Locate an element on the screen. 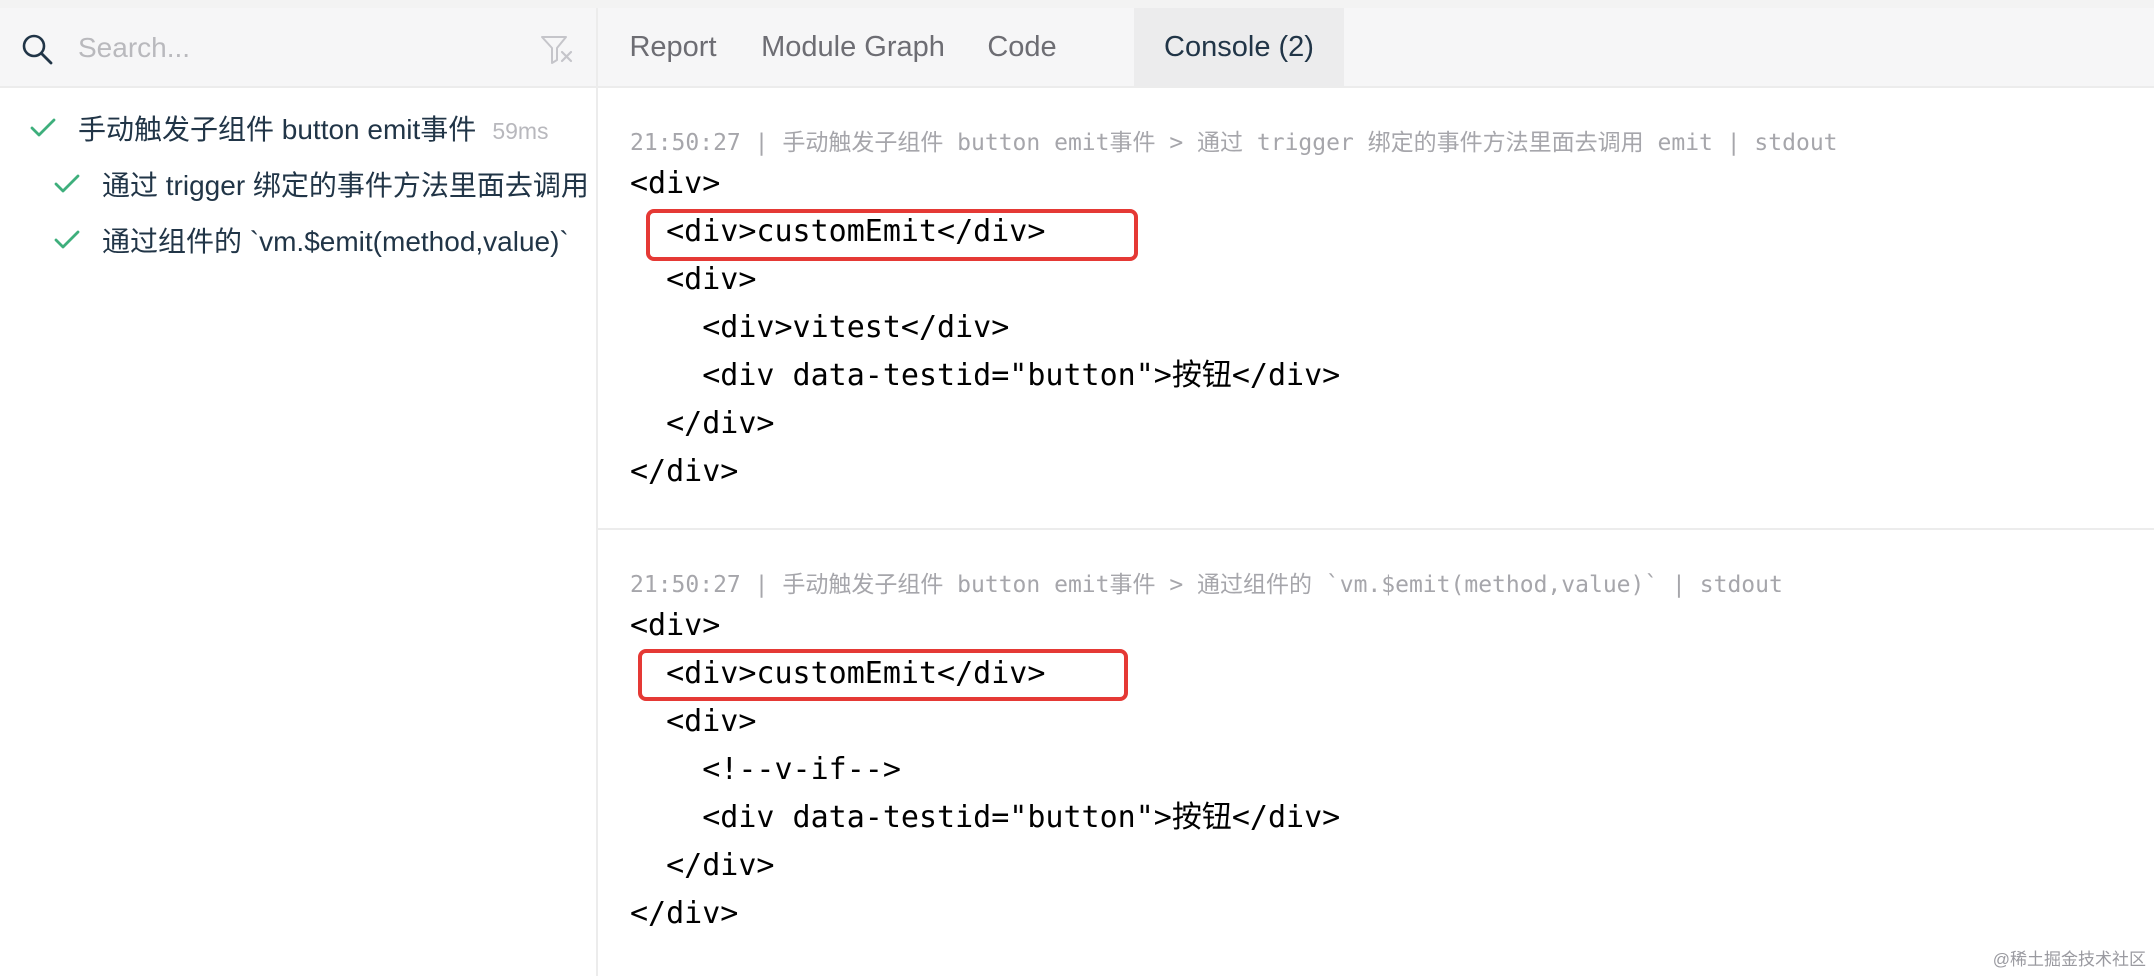 This screenshot has width=2154, height=976. test-case-row: 通过组件的 `vm.$emit(method,value)` is located at coordinates (298, 240).